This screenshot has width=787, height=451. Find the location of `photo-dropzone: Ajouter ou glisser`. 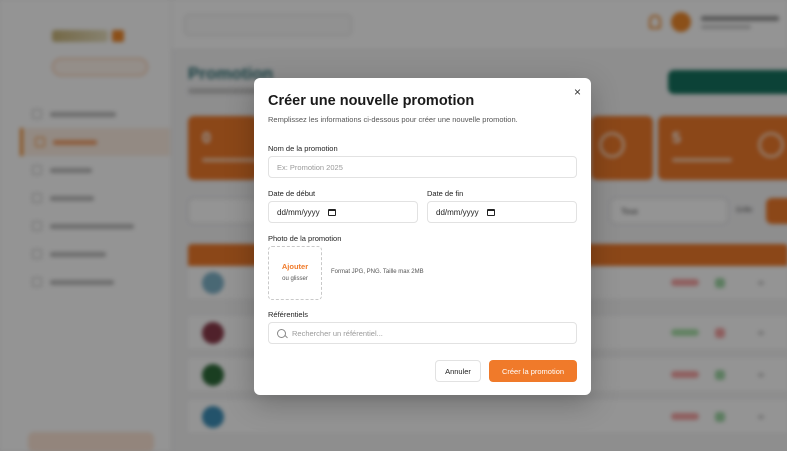

photo-dropzone: Ajouter ou glisser is located at coordinates (295, 273).